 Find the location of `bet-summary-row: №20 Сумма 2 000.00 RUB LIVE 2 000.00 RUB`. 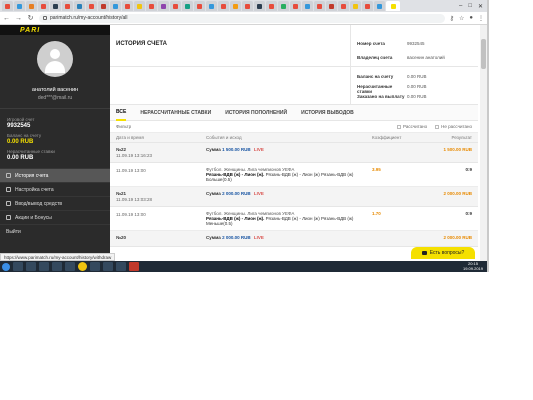

bet-summary-row: №20 Сумма 2 000.00 RUB LIVE 2 000.00 RUB is located at coordinates (294, 239).